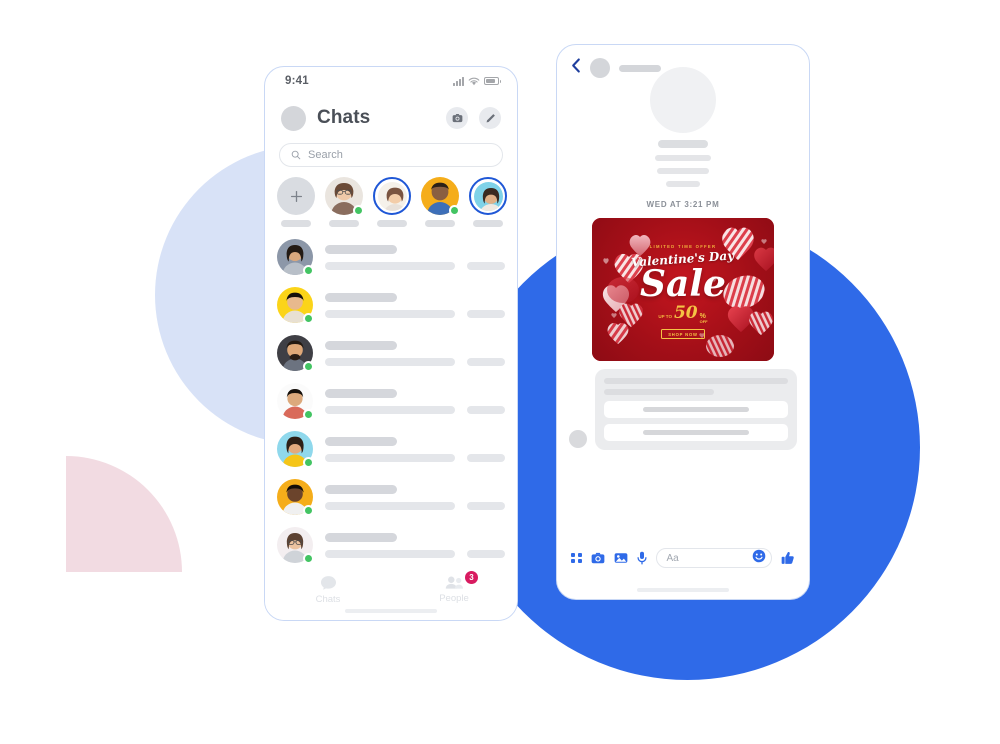 Image resolution: width=1000 pixels, height=744 pixels. What do you see at coordinates (683, 127) in the screenshot?
I see `conversation-profile` at bounding box center [683, 127].